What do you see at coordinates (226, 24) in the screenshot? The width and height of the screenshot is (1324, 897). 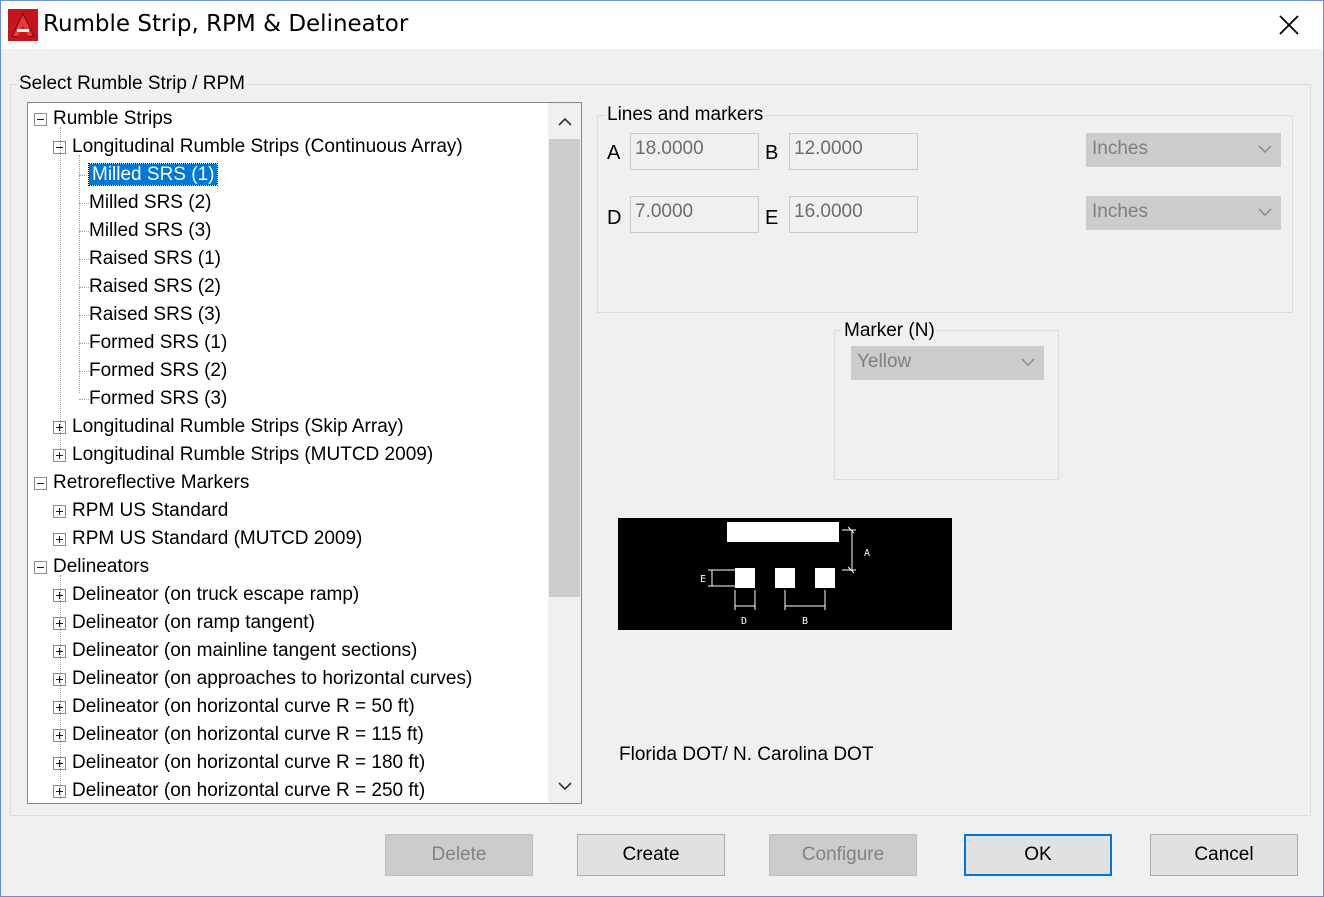 I see `window-title: Rumble Strip, RPM & Delineator` at bounding box center [226, 24].